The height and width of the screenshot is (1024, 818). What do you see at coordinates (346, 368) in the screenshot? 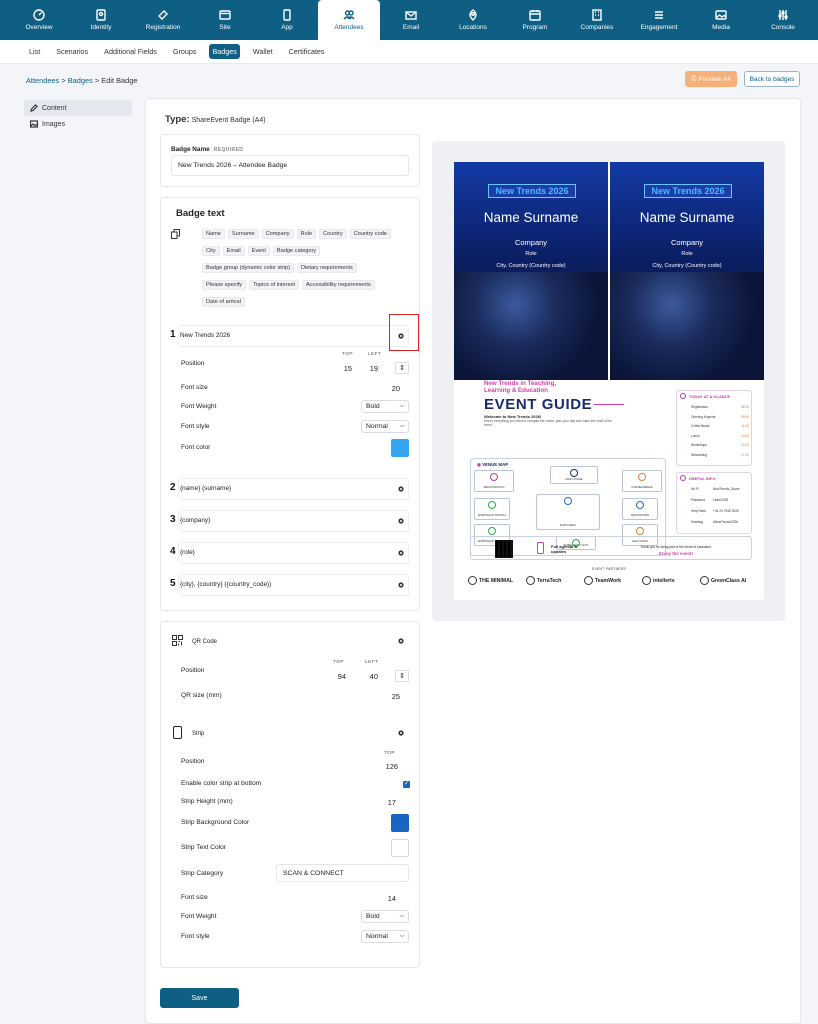
I see `line1-top-value: 15` at bounding box center [346, 368].